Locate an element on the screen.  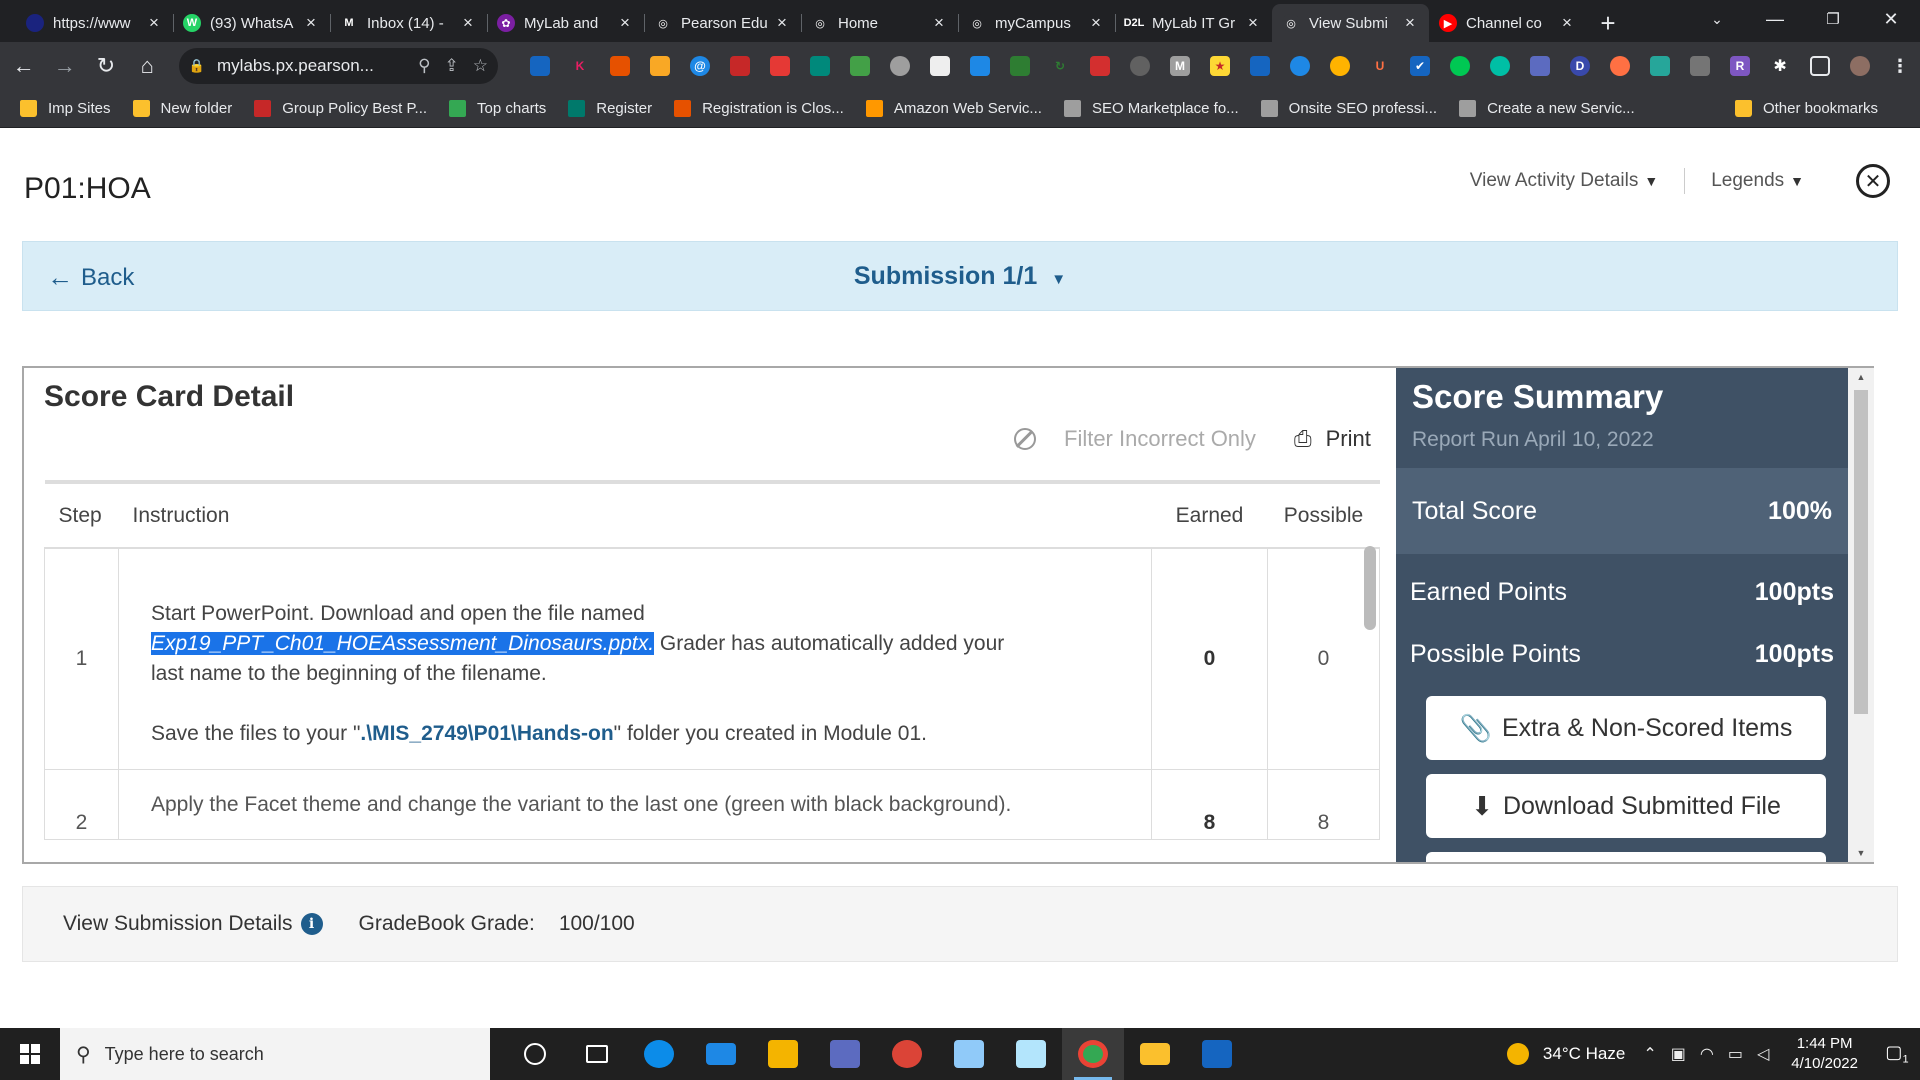
chevron-up-icon: ⌃ is located at coordinates (1649, 1054).